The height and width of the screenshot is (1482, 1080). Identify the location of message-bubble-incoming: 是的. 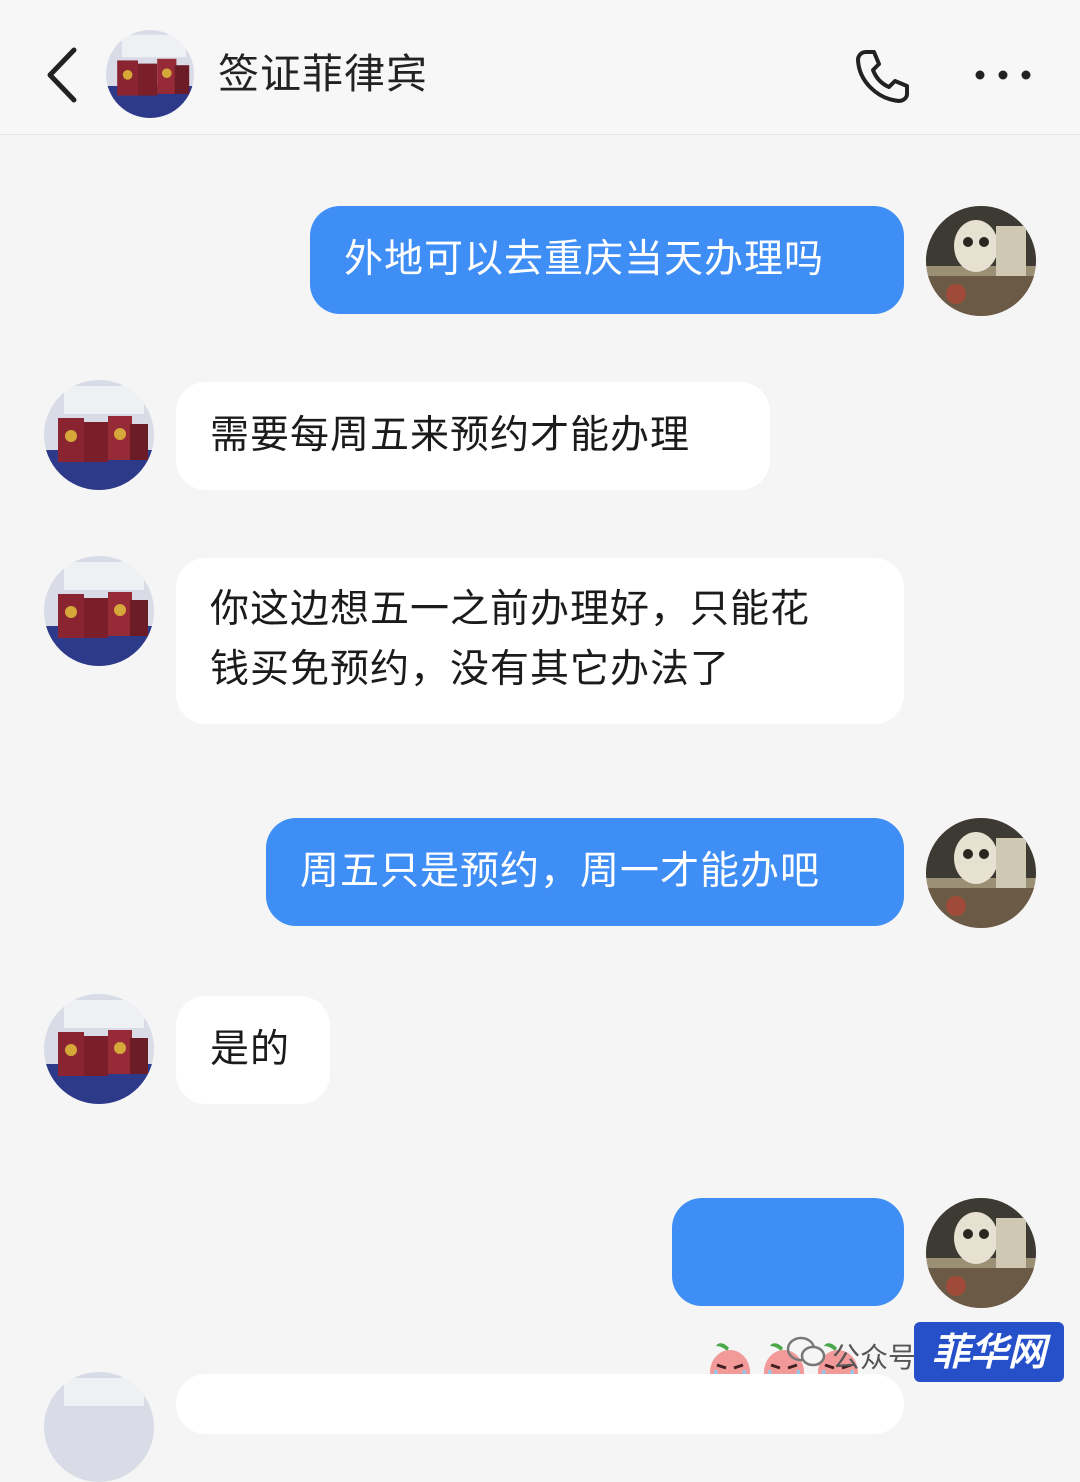
(253, 1050).